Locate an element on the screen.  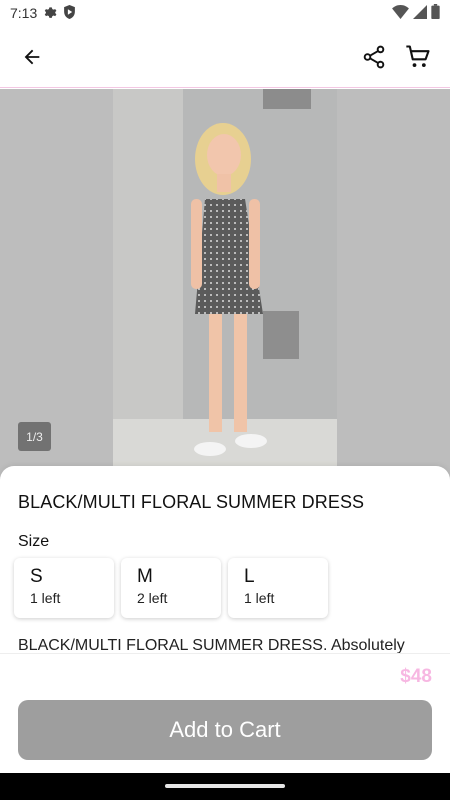
arrow-left-icon is located at coordinates (32, 56).